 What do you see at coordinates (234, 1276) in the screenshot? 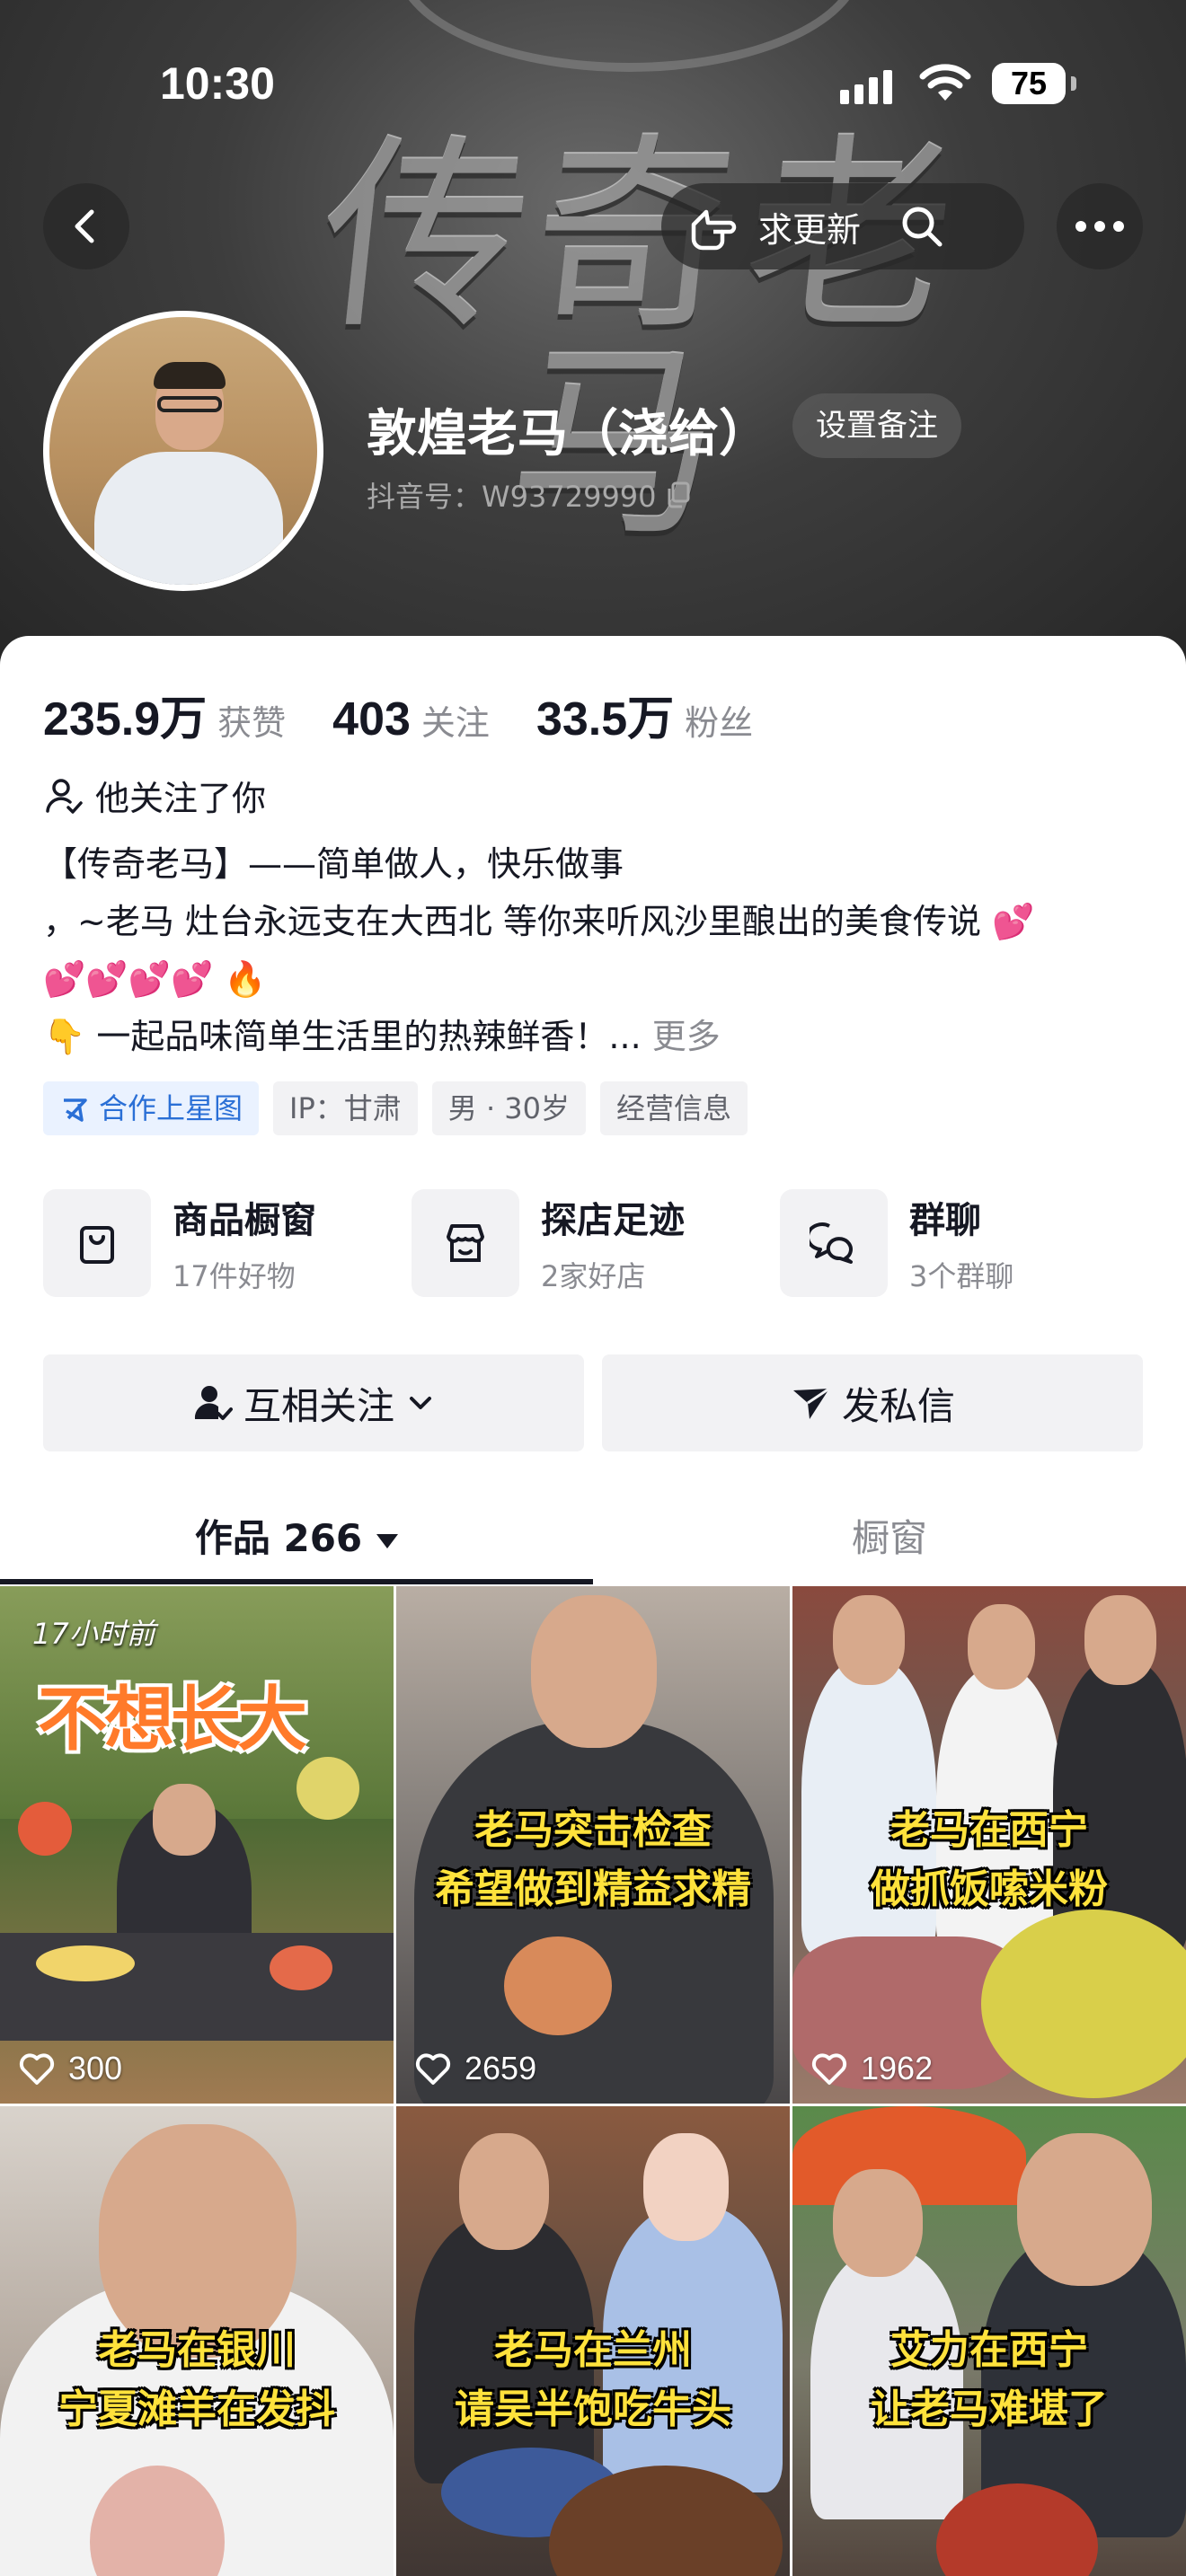
I see `feature-subtitle: 17件好物` at bounding box center [234, 1276].